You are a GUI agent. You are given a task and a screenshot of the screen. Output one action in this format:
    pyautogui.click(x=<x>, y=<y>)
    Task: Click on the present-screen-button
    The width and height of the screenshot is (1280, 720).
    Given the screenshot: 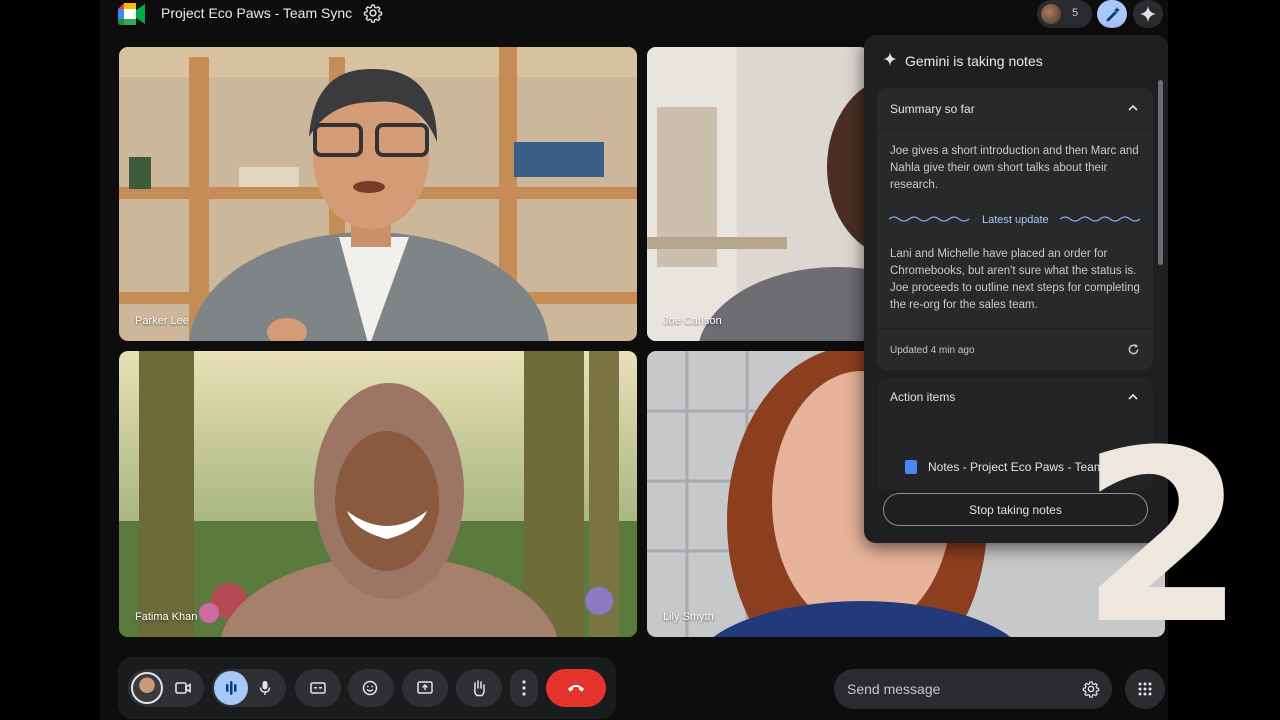 What is the action you would take?
    pyautogui.click(x=425, y=688)
    